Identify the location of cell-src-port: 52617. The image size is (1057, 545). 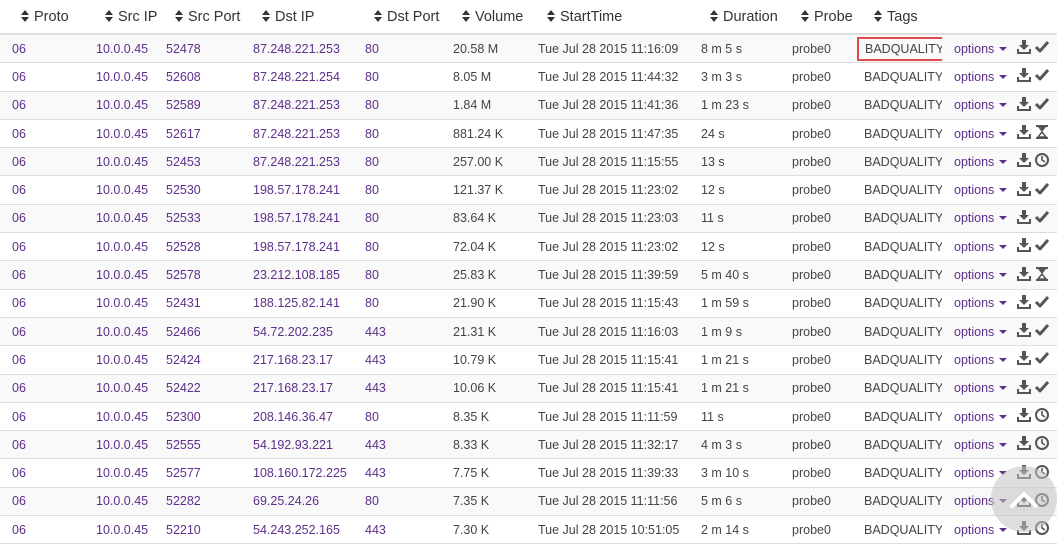
(197, 134).